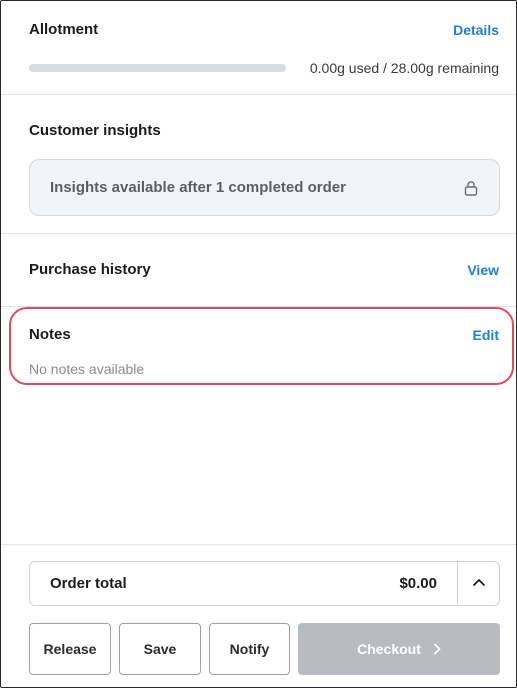 This screenshot has height=688, width=517. I want to click on chevron-up-icon, so click(479, 582).